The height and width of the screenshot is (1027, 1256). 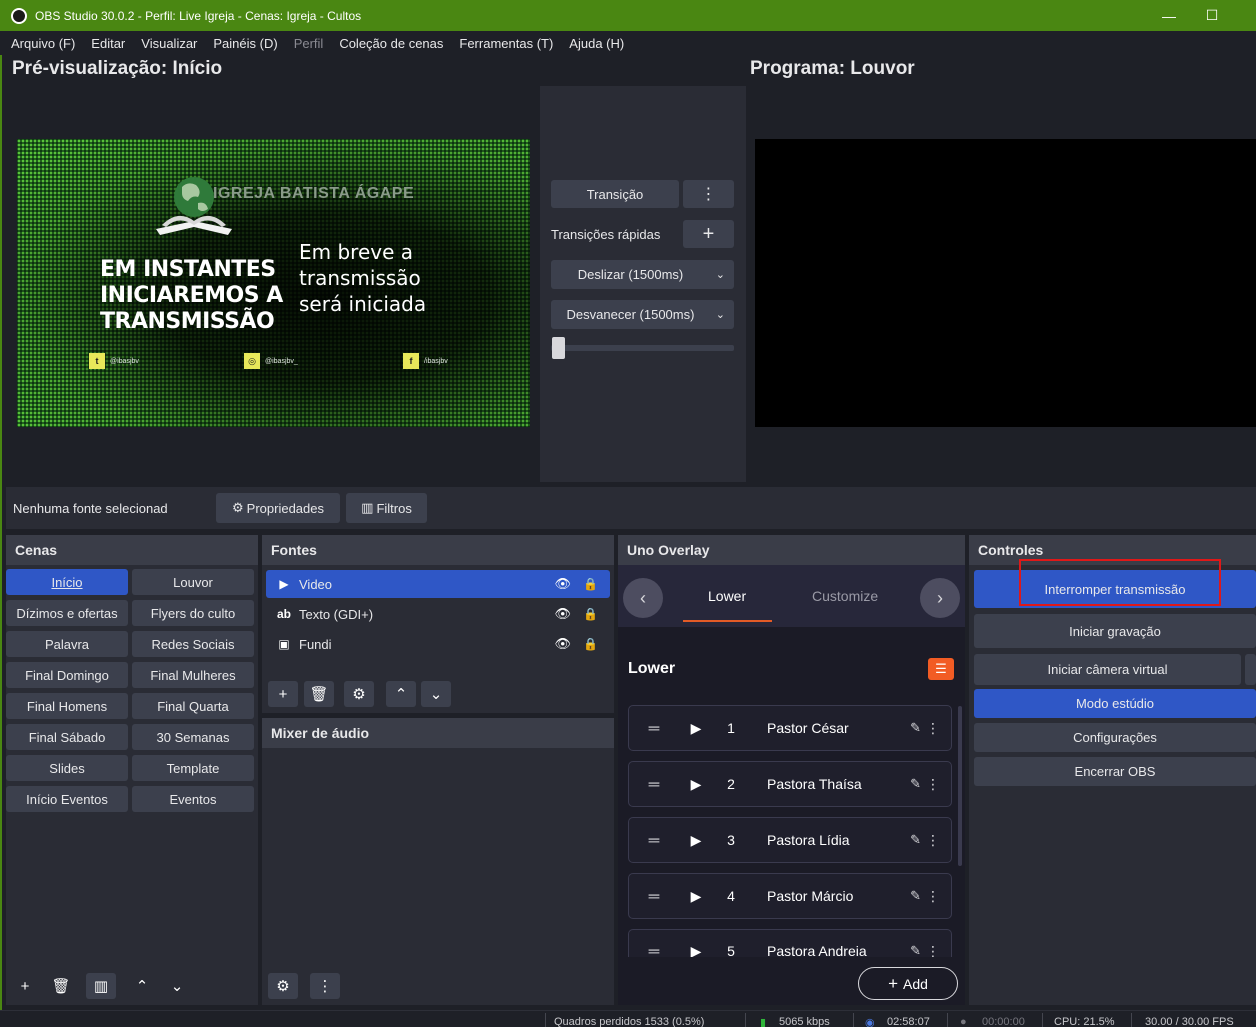 What do you see at coordinates (67, 644) in the screenshot?
I see `scene-item: Palavra` at bounding box center [67, 644].